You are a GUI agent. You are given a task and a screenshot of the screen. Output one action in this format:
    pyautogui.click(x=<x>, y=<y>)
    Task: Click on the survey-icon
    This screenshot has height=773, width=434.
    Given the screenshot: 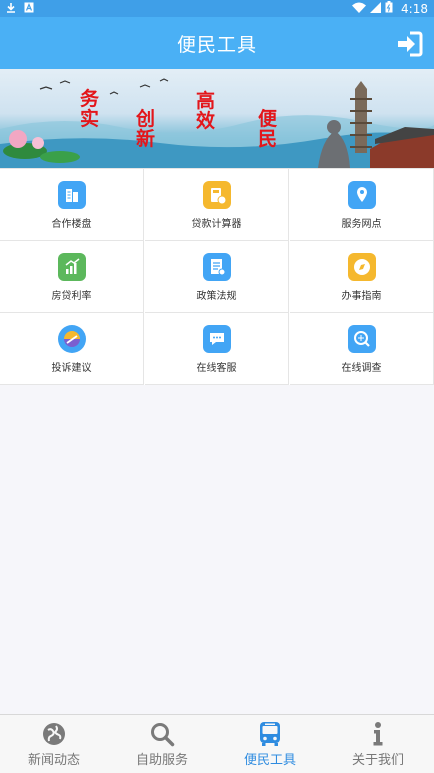 What is the action you would take?
    pyautogui.click(x=362, y=339)
    